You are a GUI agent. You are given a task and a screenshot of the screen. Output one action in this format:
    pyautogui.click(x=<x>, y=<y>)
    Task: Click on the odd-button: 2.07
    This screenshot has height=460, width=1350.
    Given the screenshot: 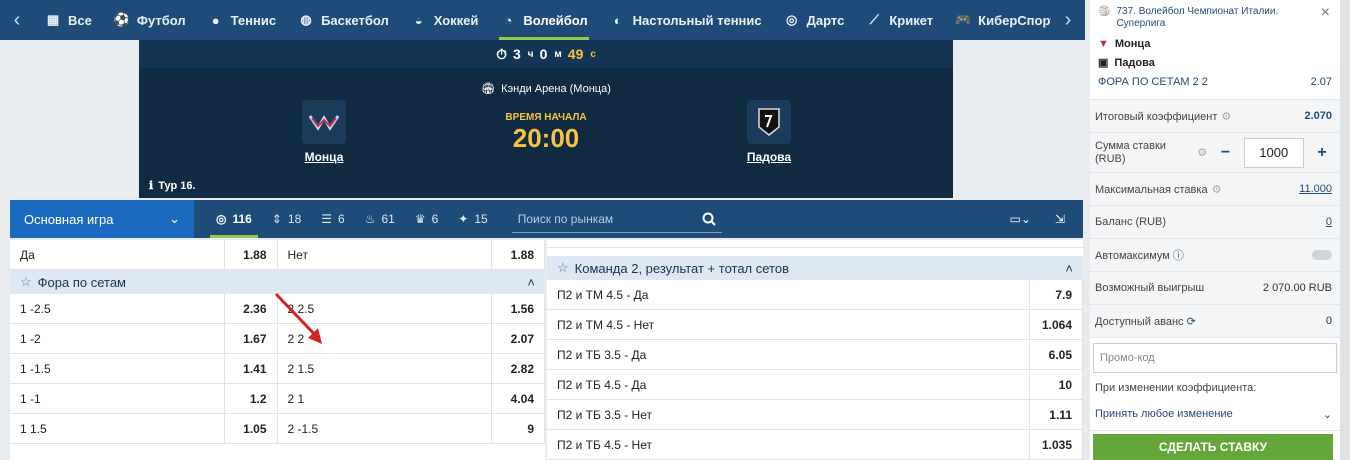 What is the action you would take?
    pyautogui.click(x=518, y=338)
    